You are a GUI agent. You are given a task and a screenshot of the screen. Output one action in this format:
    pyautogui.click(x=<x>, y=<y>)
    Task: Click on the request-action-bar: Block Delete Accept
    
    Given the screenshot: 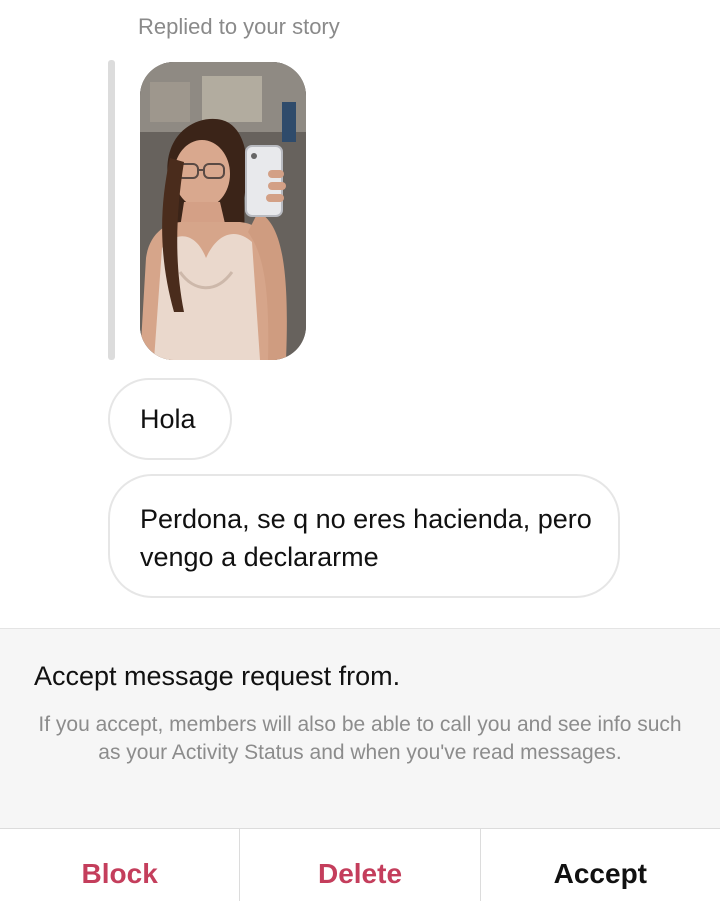 What is the action you would take?
    pyautogui.click(x=360, y=864)
    